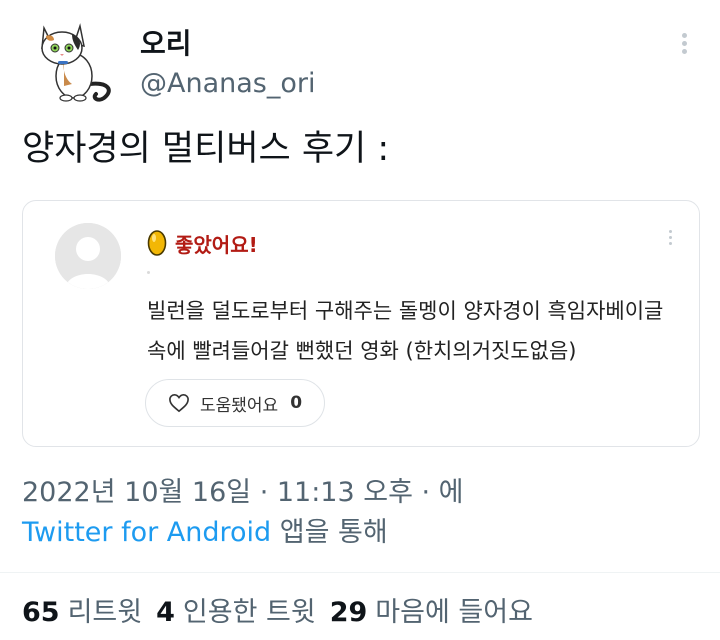 This screenshot has width=720, height=640. Describe the element at coordinates (148, 272) in the screenshot. I see `separator-dot` at that location.